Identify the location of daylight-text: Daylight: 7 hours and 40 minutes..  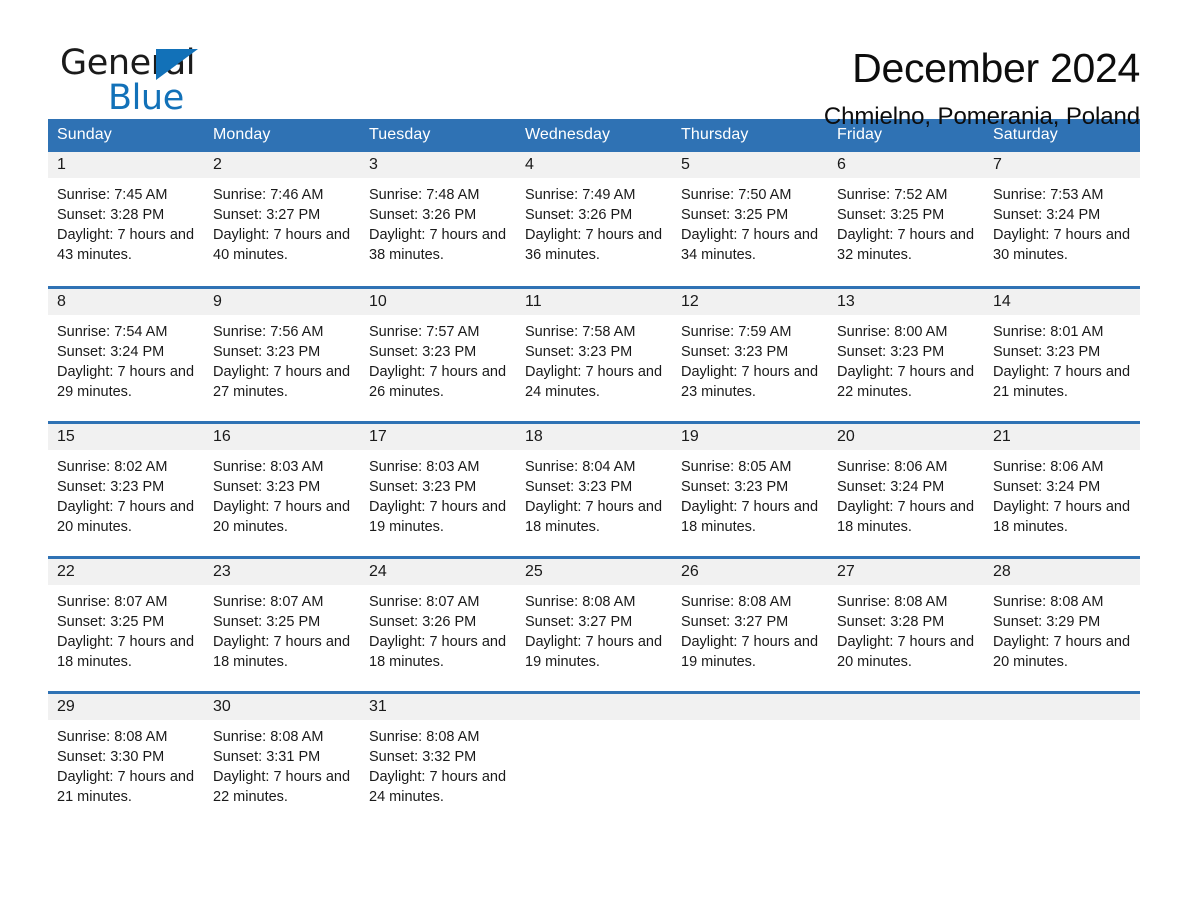
(282, 245).